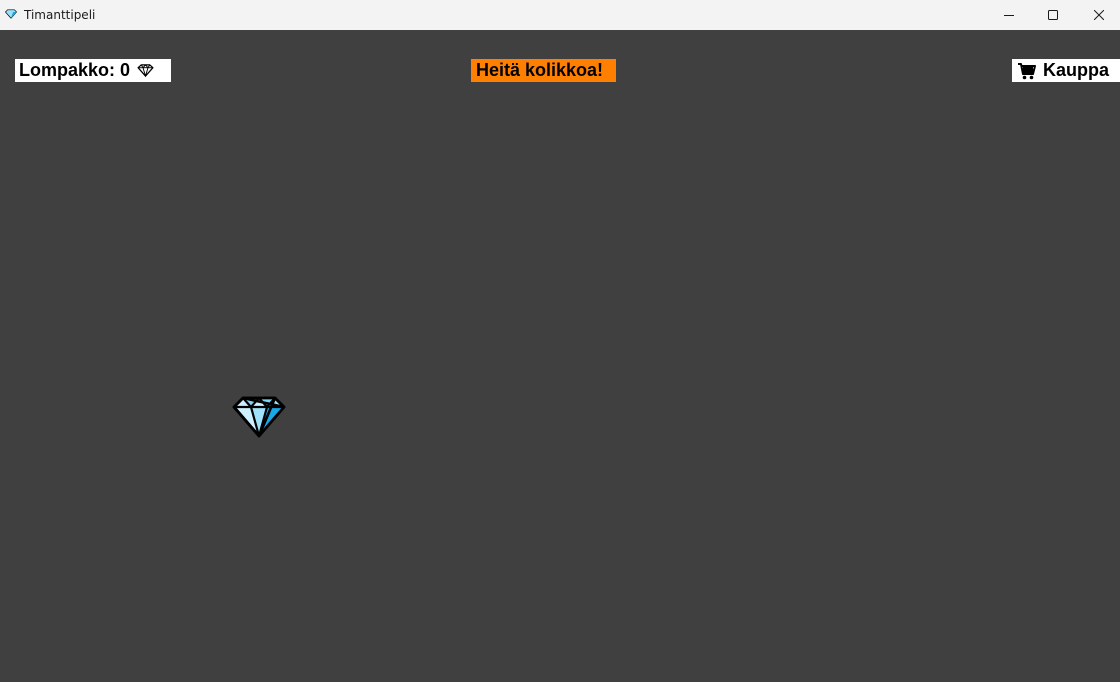 This screenshot has width=1120, height=682. Describe the element at coordinates (560, 15) in the screenshot. I see `title-bar: Timanttipeli` at that location.